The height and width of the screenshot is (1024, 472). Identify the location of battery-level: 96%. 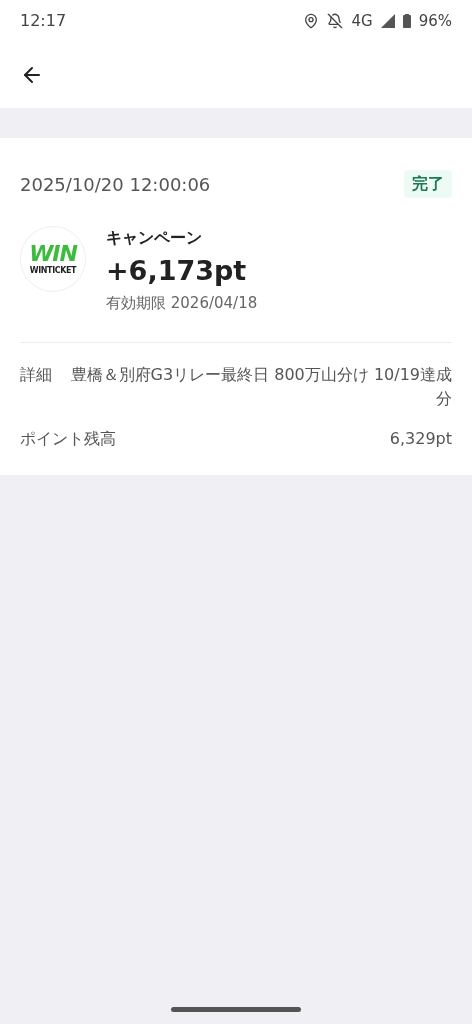
(435, 21).